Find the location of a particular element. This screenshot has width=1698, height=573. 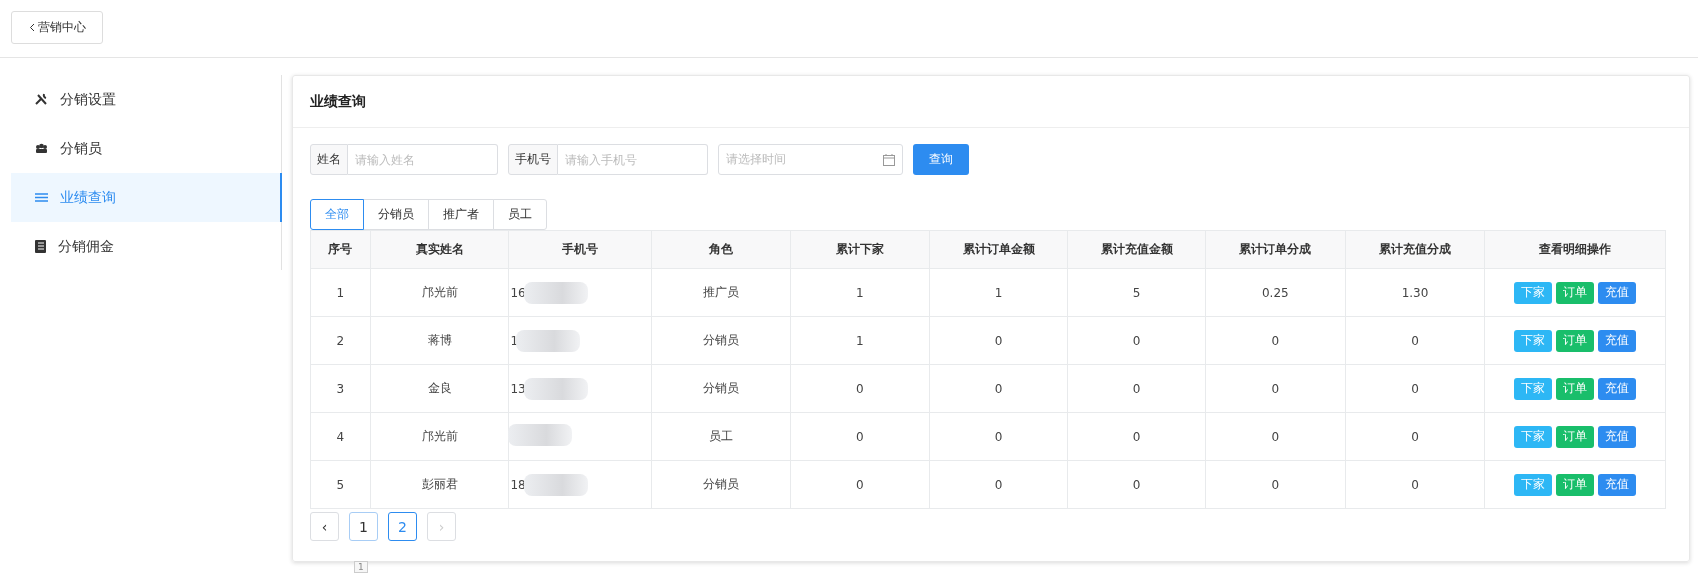

tab: 全部 is located at coordinates (337, 214).